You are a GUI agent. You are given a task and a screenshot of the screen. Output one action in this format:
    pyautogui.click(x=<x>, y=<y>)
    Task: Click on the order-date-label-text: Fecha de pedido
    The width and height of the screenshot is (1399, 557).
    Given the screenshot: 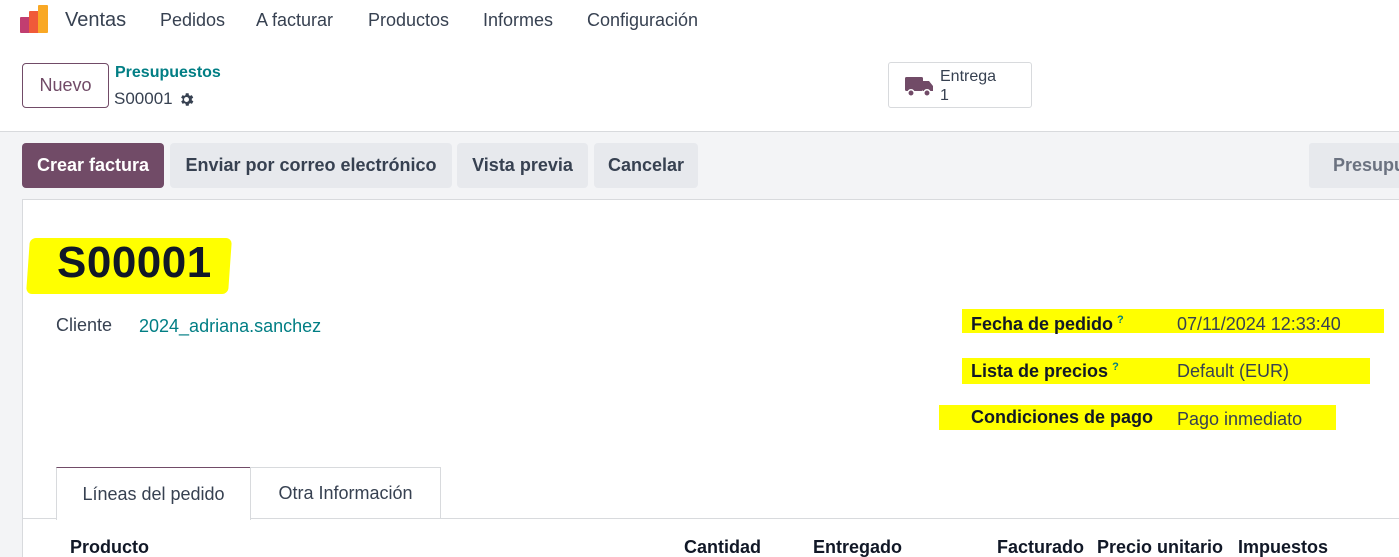 What is the action you would take?
    pyautogui.click(x=1042, y=324)
    